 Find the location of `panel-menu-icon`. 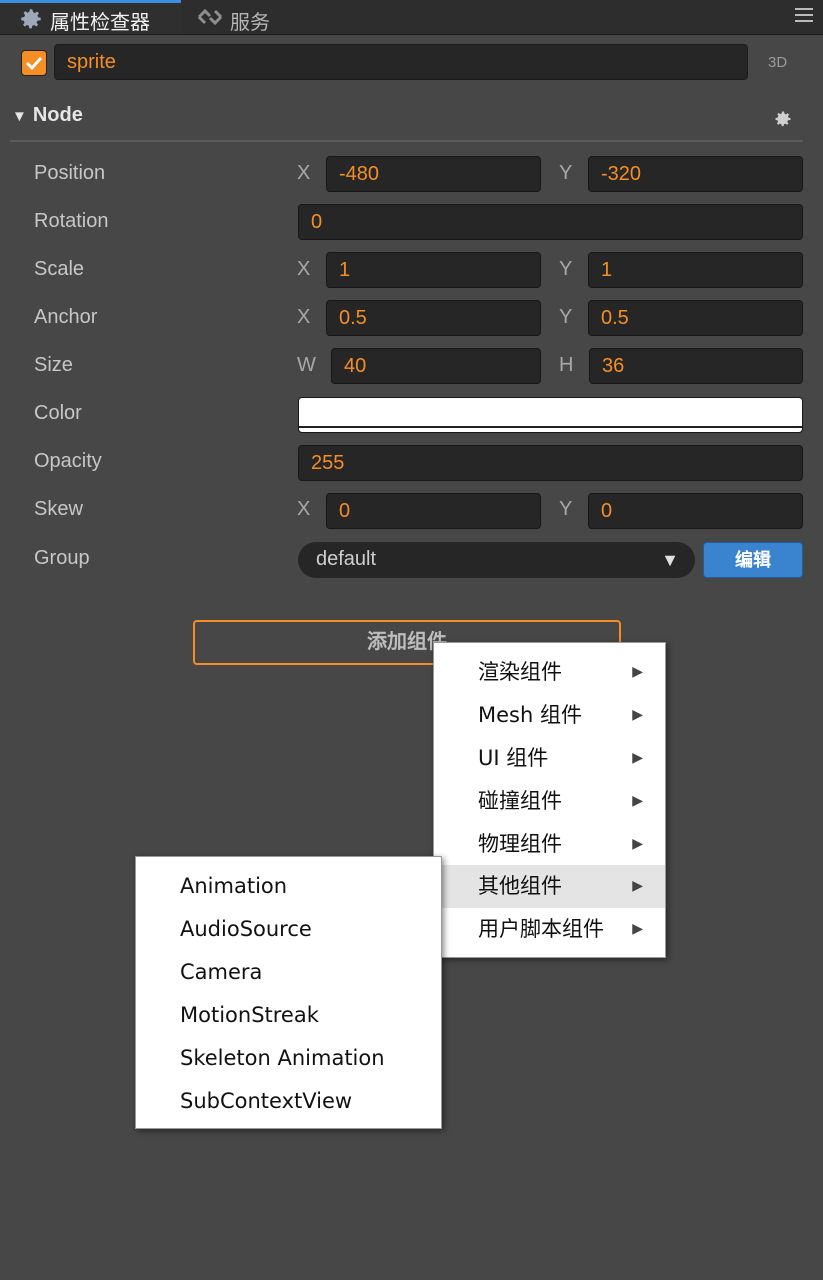

panel-menu-icon is located at coordinates (804, 15).